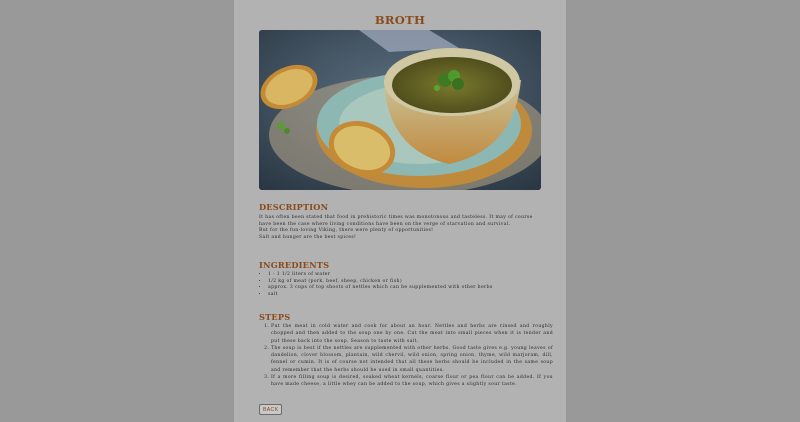 The image size is (800, 422). I want to click on soup-photo, so click(400, 110).